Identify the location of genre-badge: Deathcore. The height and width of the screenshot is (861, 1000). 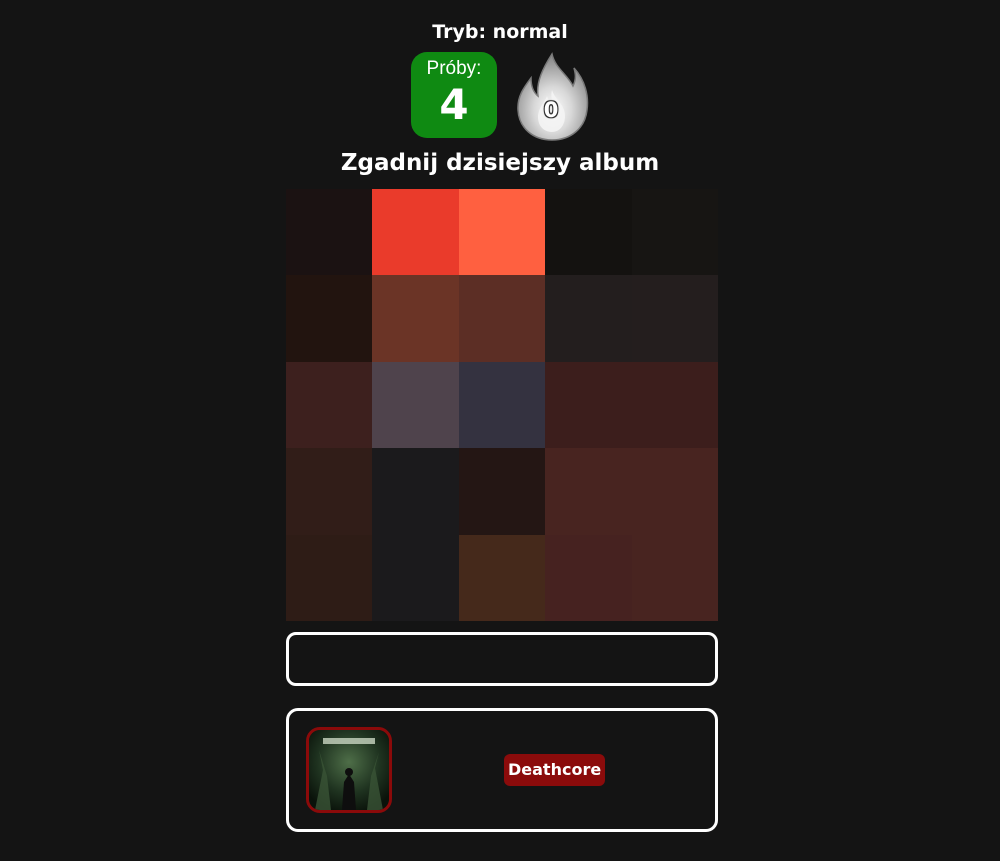
(555, 770).